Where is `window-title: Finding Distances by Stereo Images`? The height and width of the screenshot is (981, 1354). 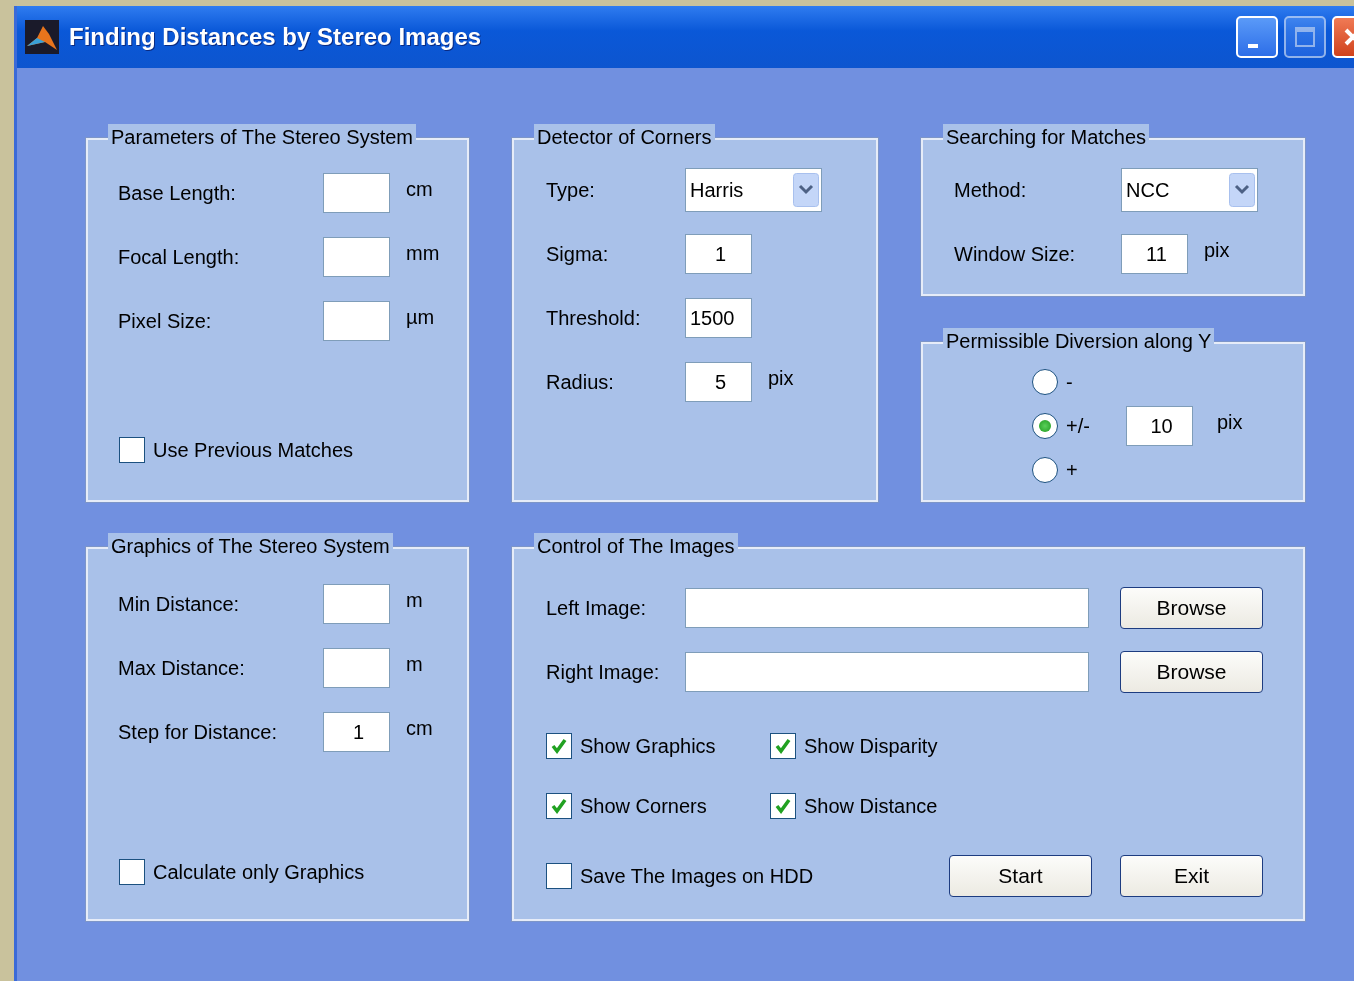
window-title: Finding Distances by Stereo Images is located at coordinates (275, 37).